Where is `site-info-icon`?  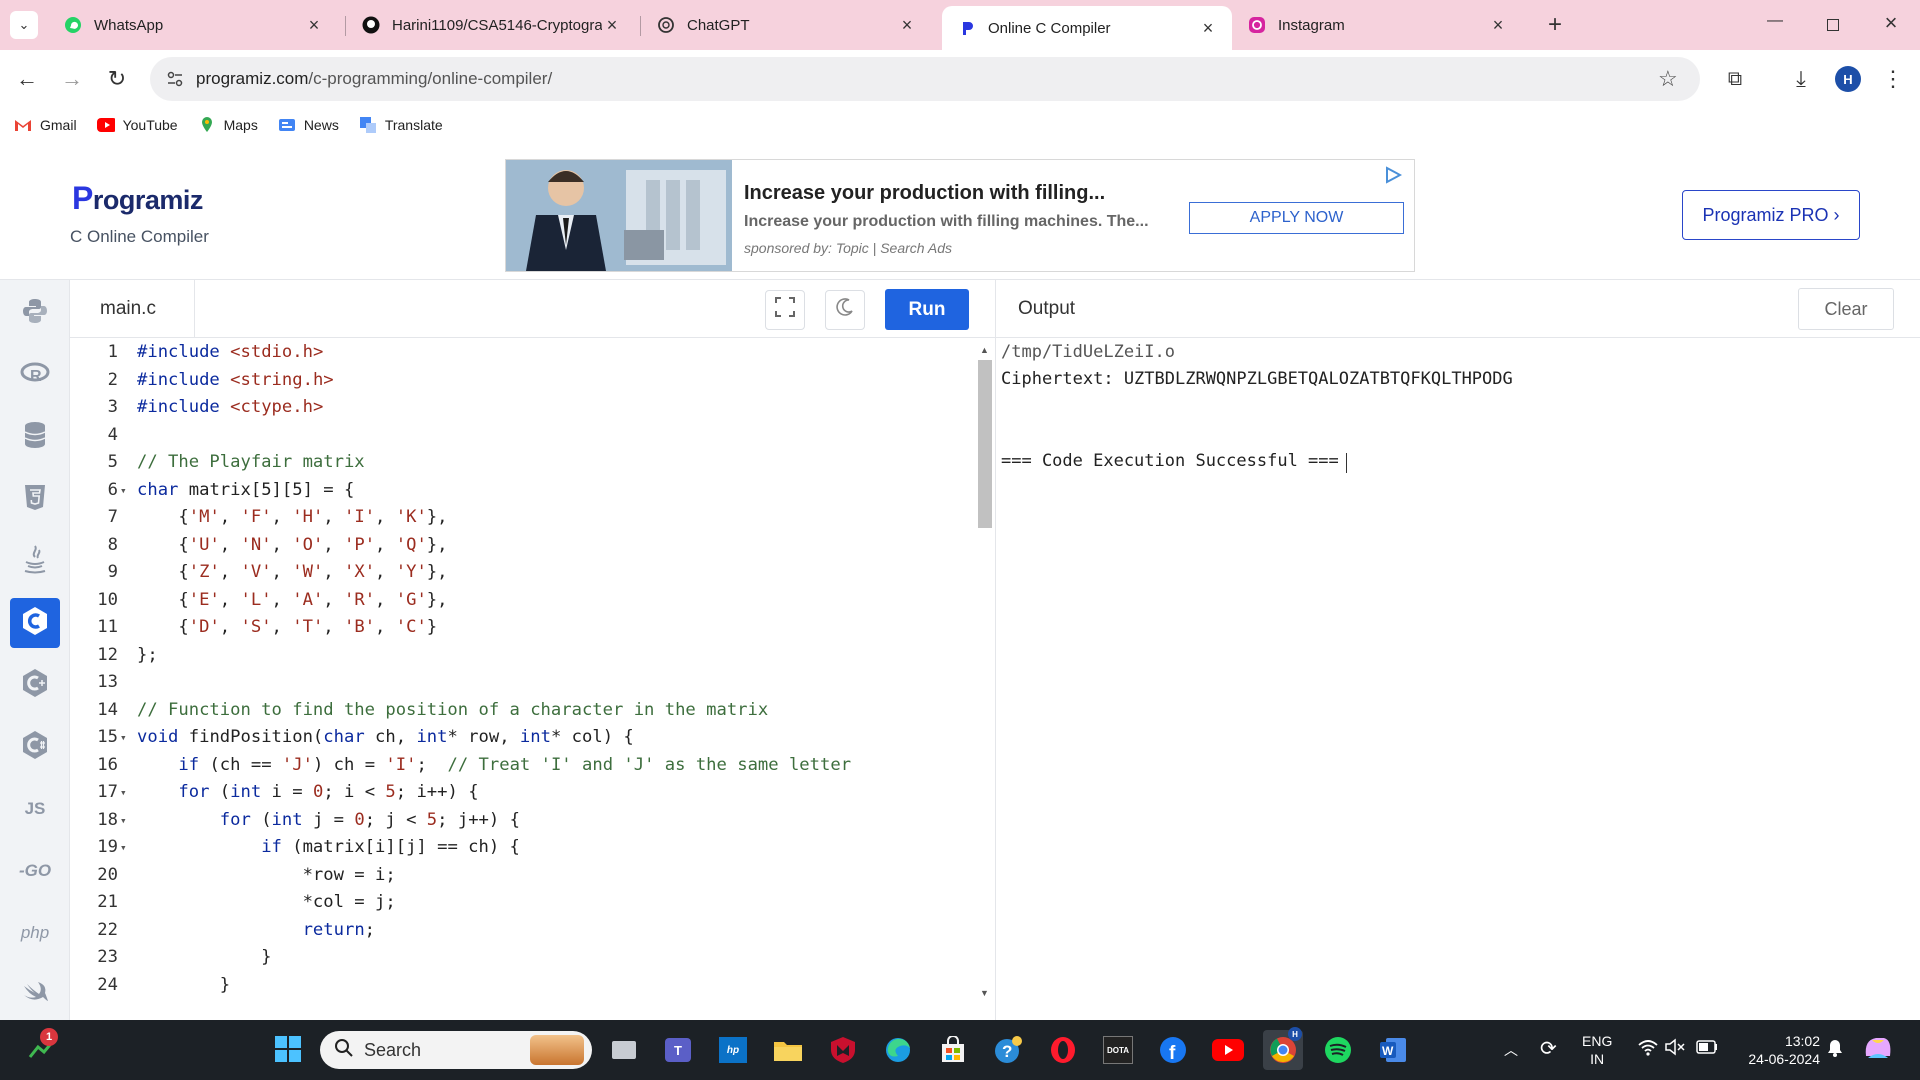
site-info-icon is located at coordinates (175, 79).